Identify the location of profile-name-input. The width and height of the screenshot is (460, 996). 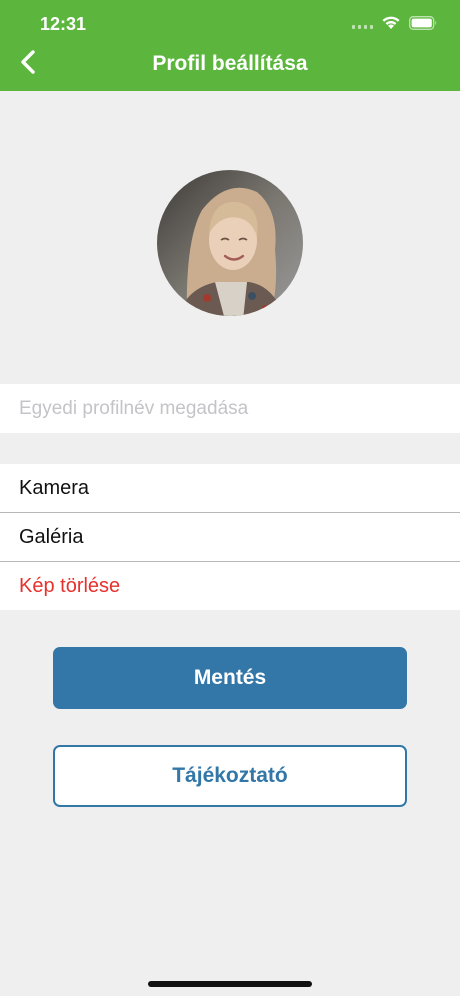
(230, 408).